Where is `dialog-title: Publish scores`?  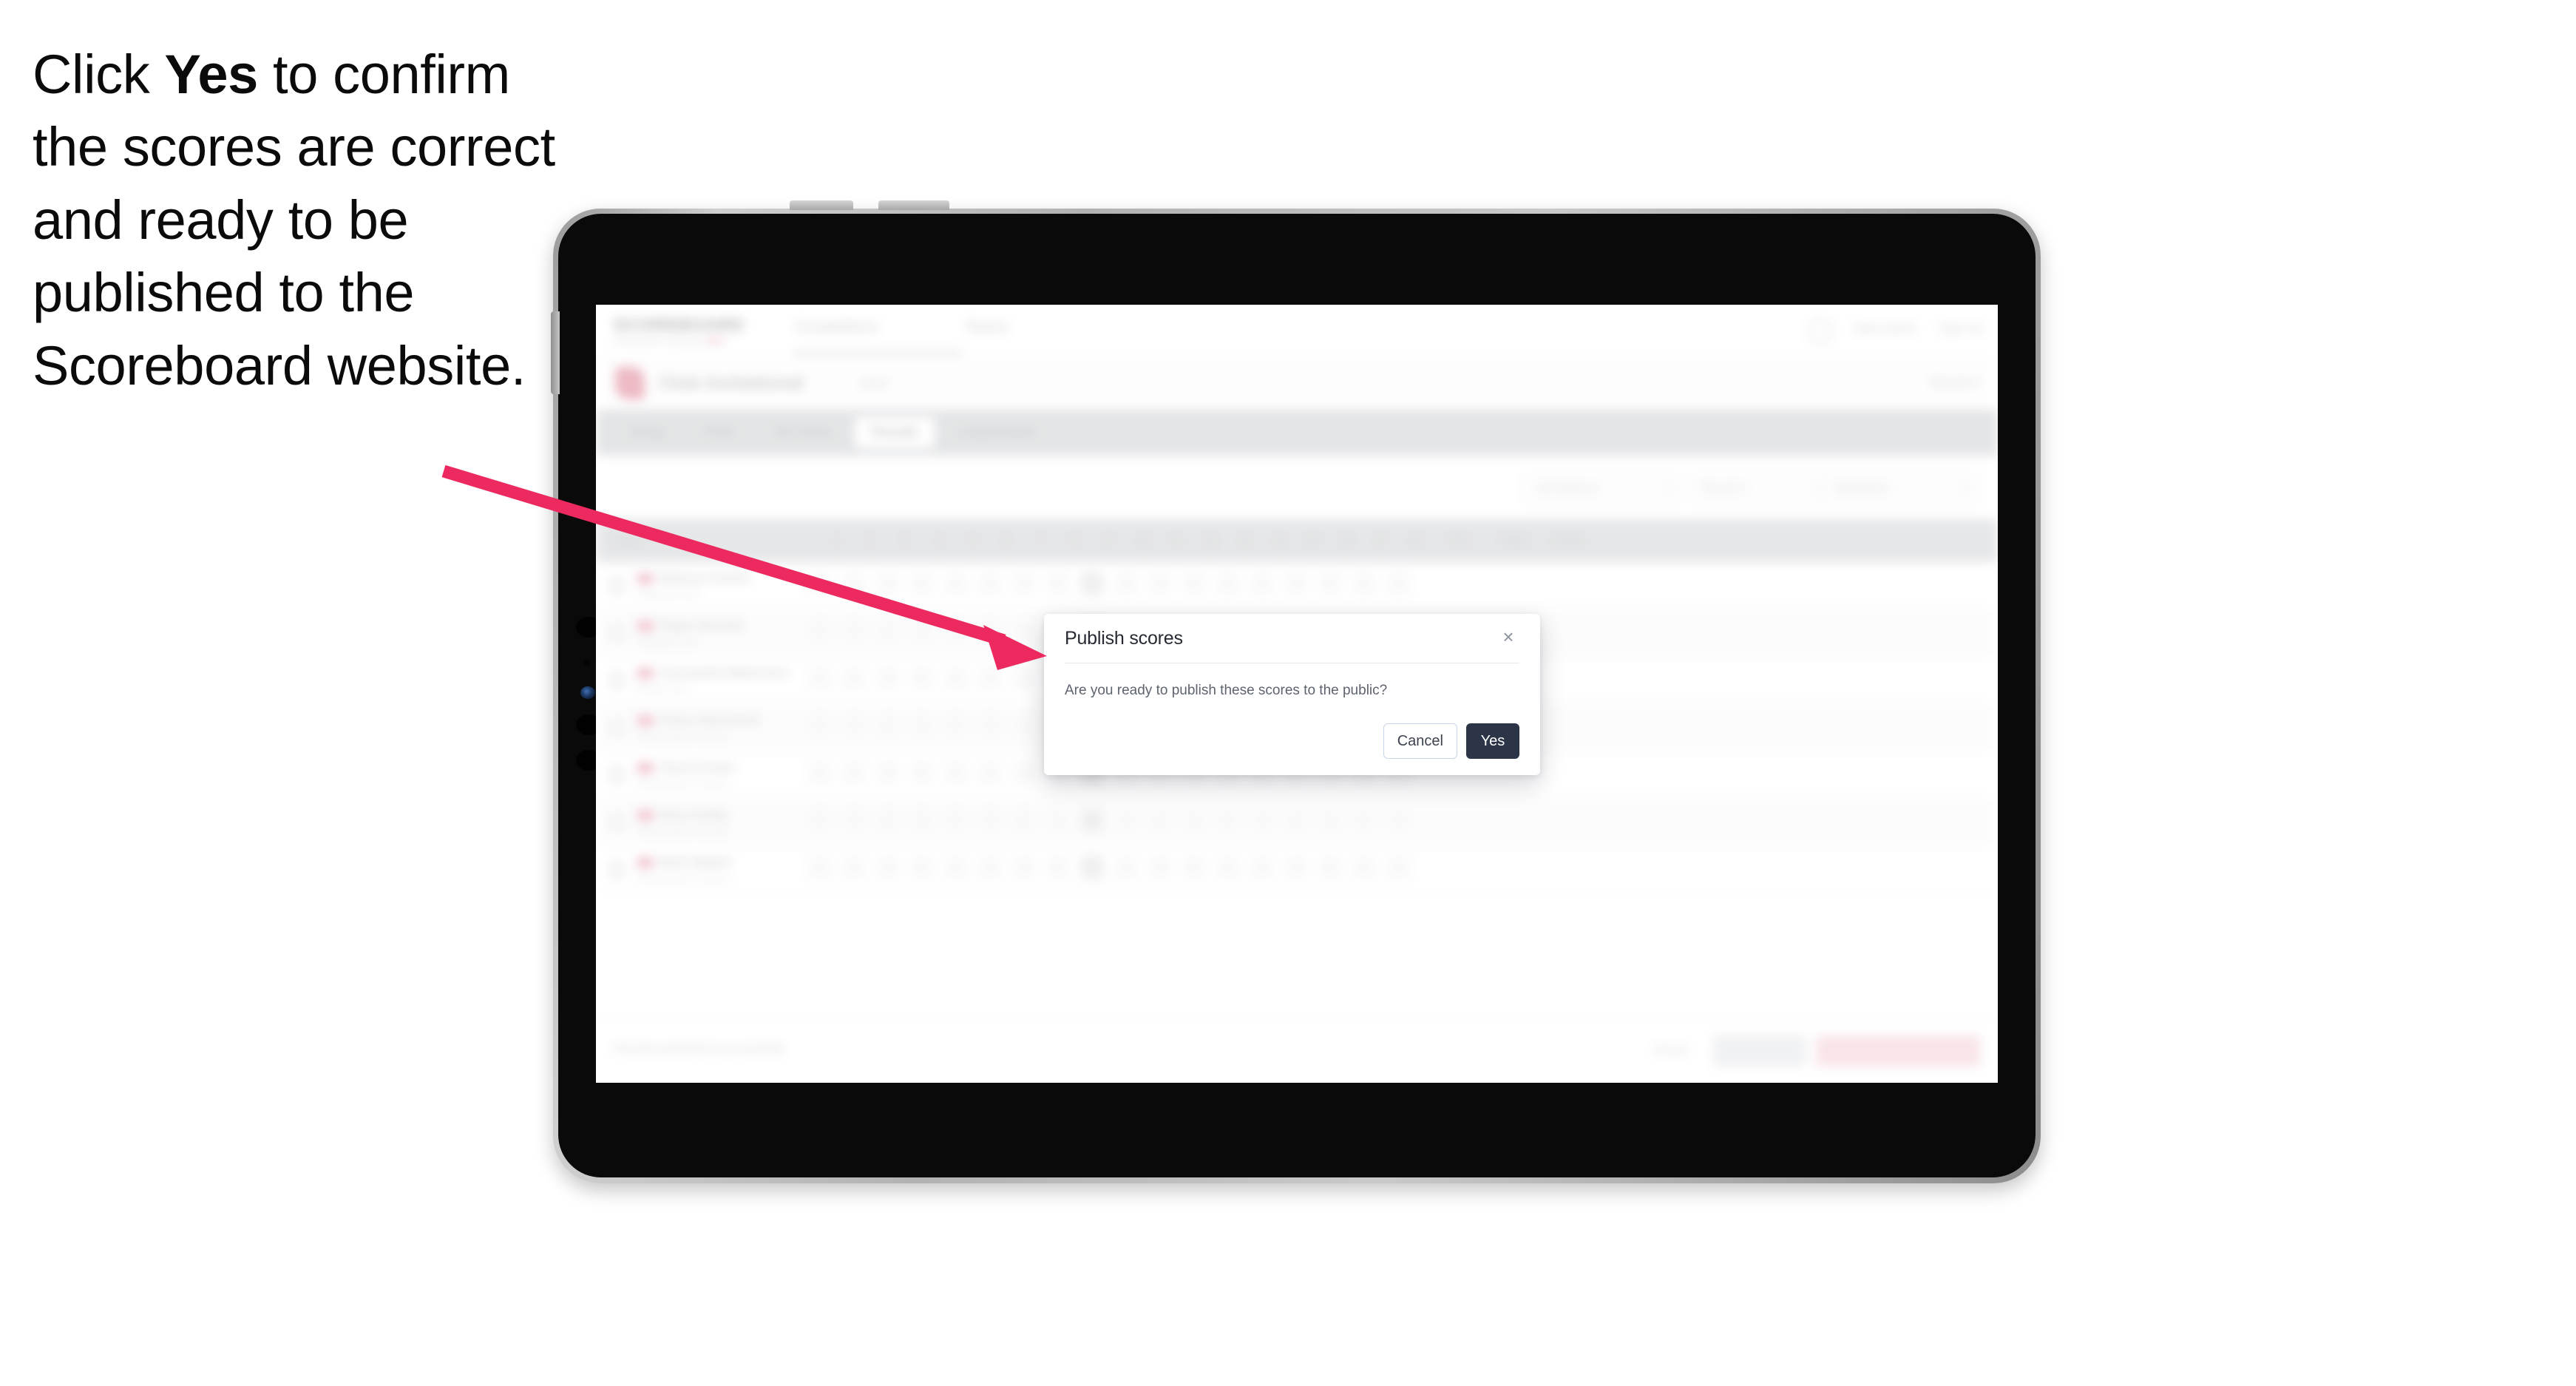
dialog-title: Publish scores is located at coordinates (1124, 638).